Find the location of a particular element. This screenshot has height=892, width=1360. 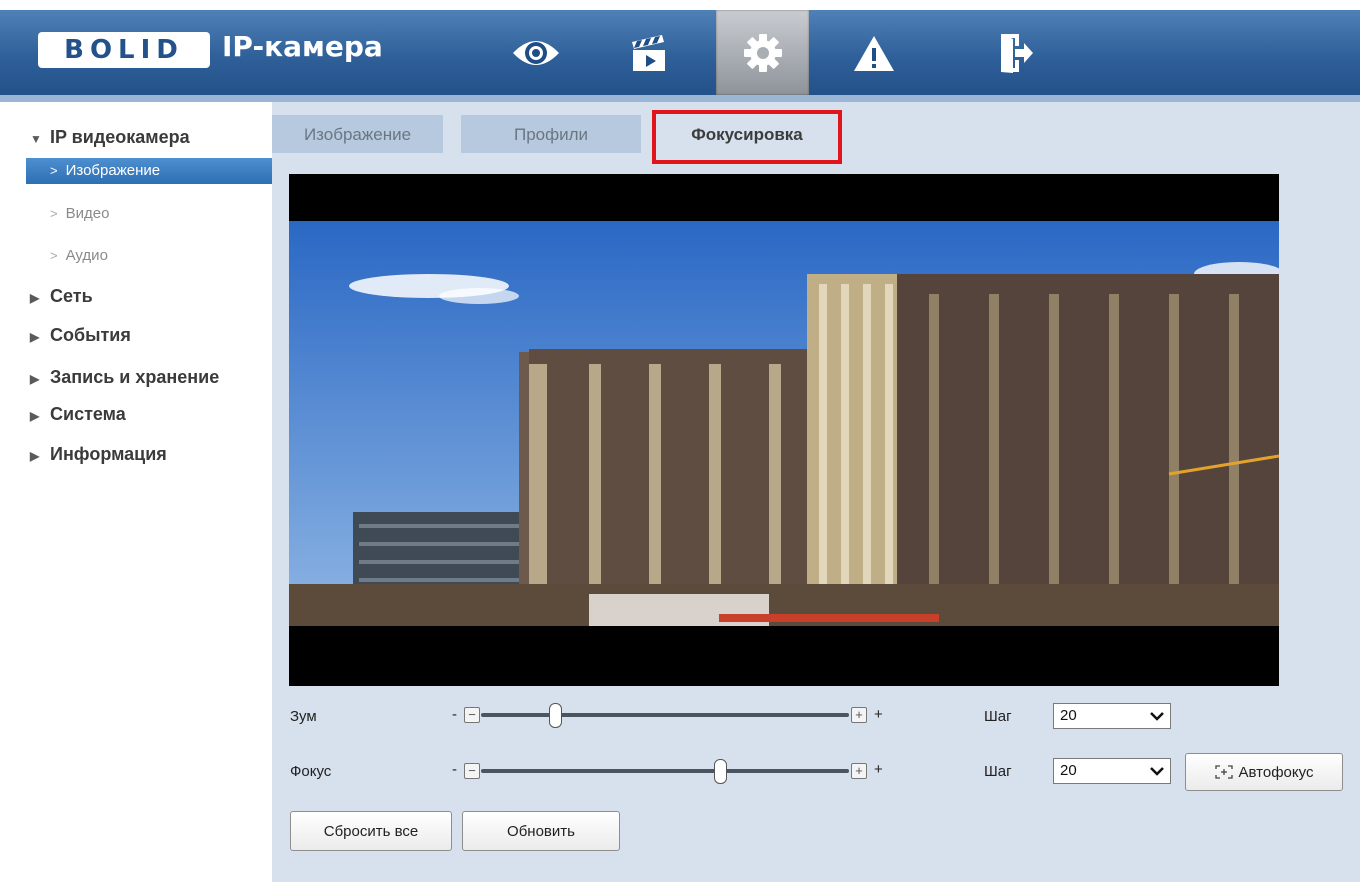

top-header: BOLID IP-камера is located at coordinates (680, 52).